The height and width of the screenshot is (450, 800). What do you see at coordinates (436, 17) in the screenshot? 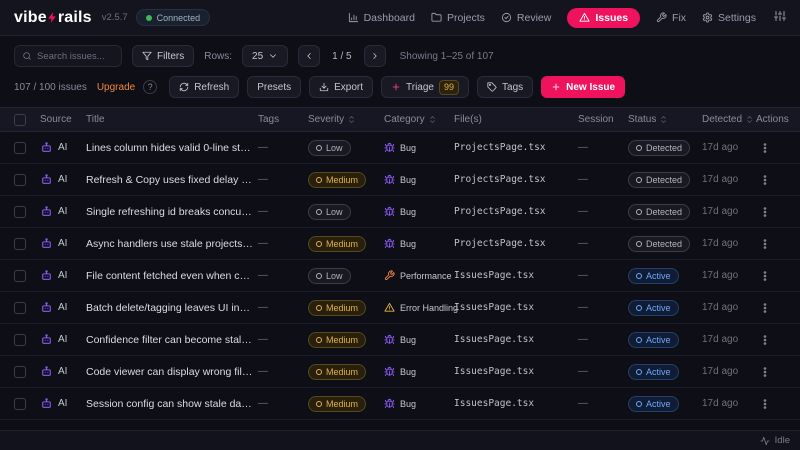
I see `folder-icon` at bounding box center [436, 17].